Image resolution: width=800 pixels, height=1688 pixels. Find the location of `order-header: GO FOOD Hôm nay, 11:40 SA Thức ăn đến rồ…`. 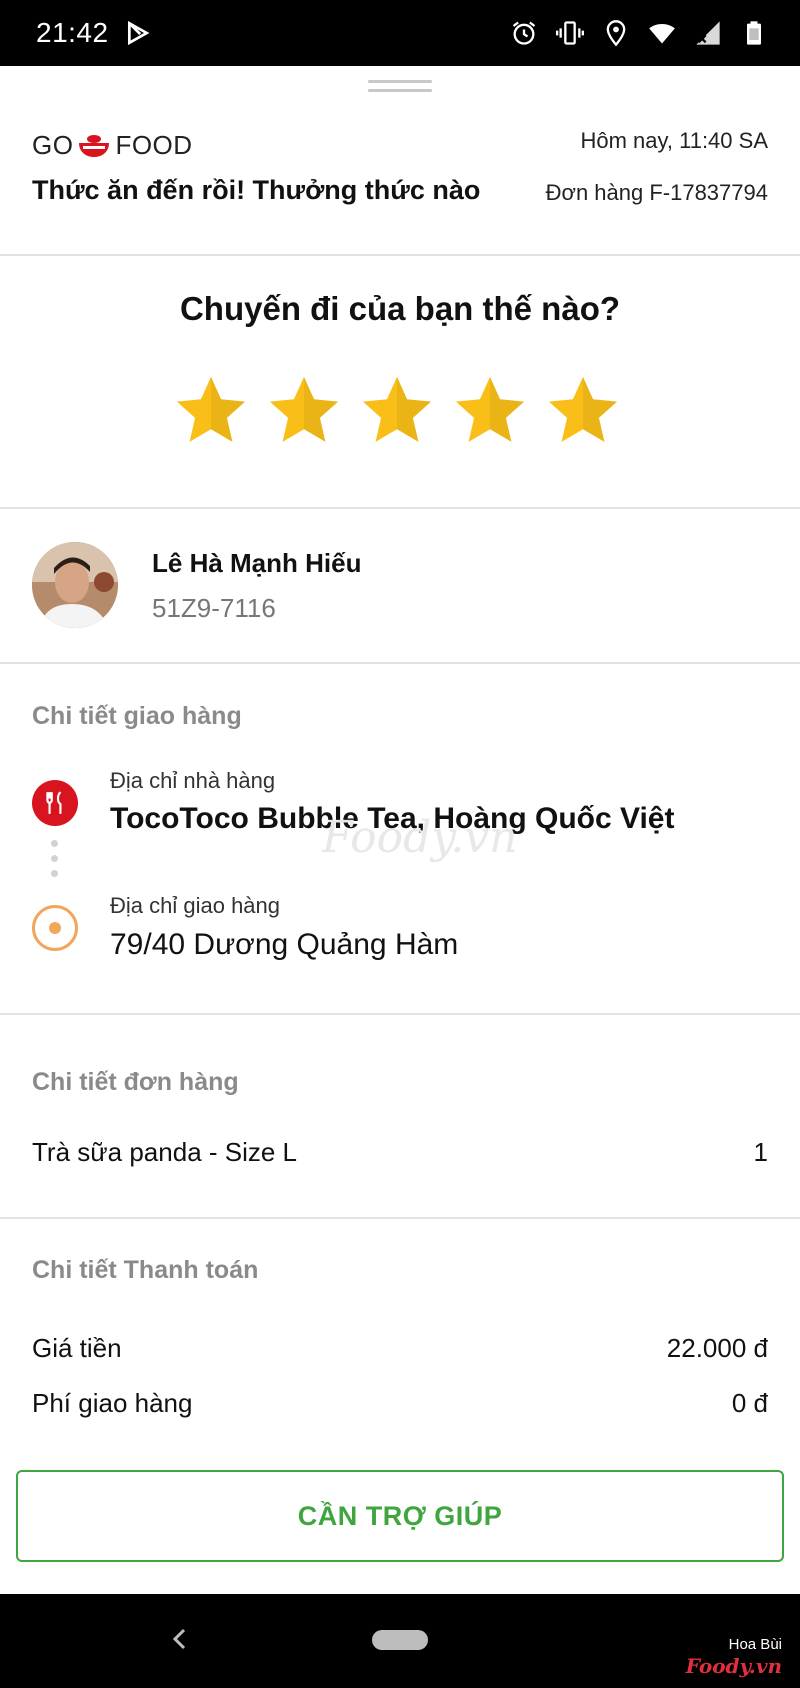

order-header: GO FOOD Hôm nay, 11:40 SA Thức ăn đến rồ… is located at coordinates (400, 182).